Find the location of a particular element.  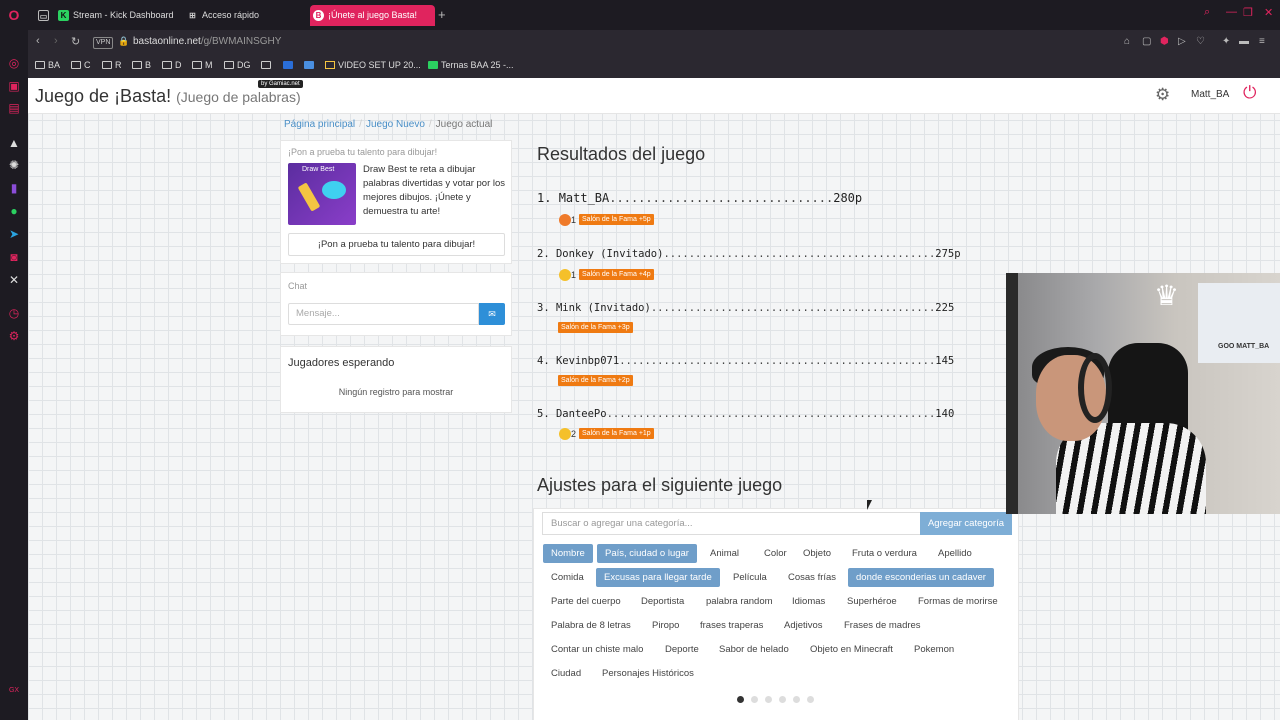

bookmark-folder: M is located at coordinates (202, 65).